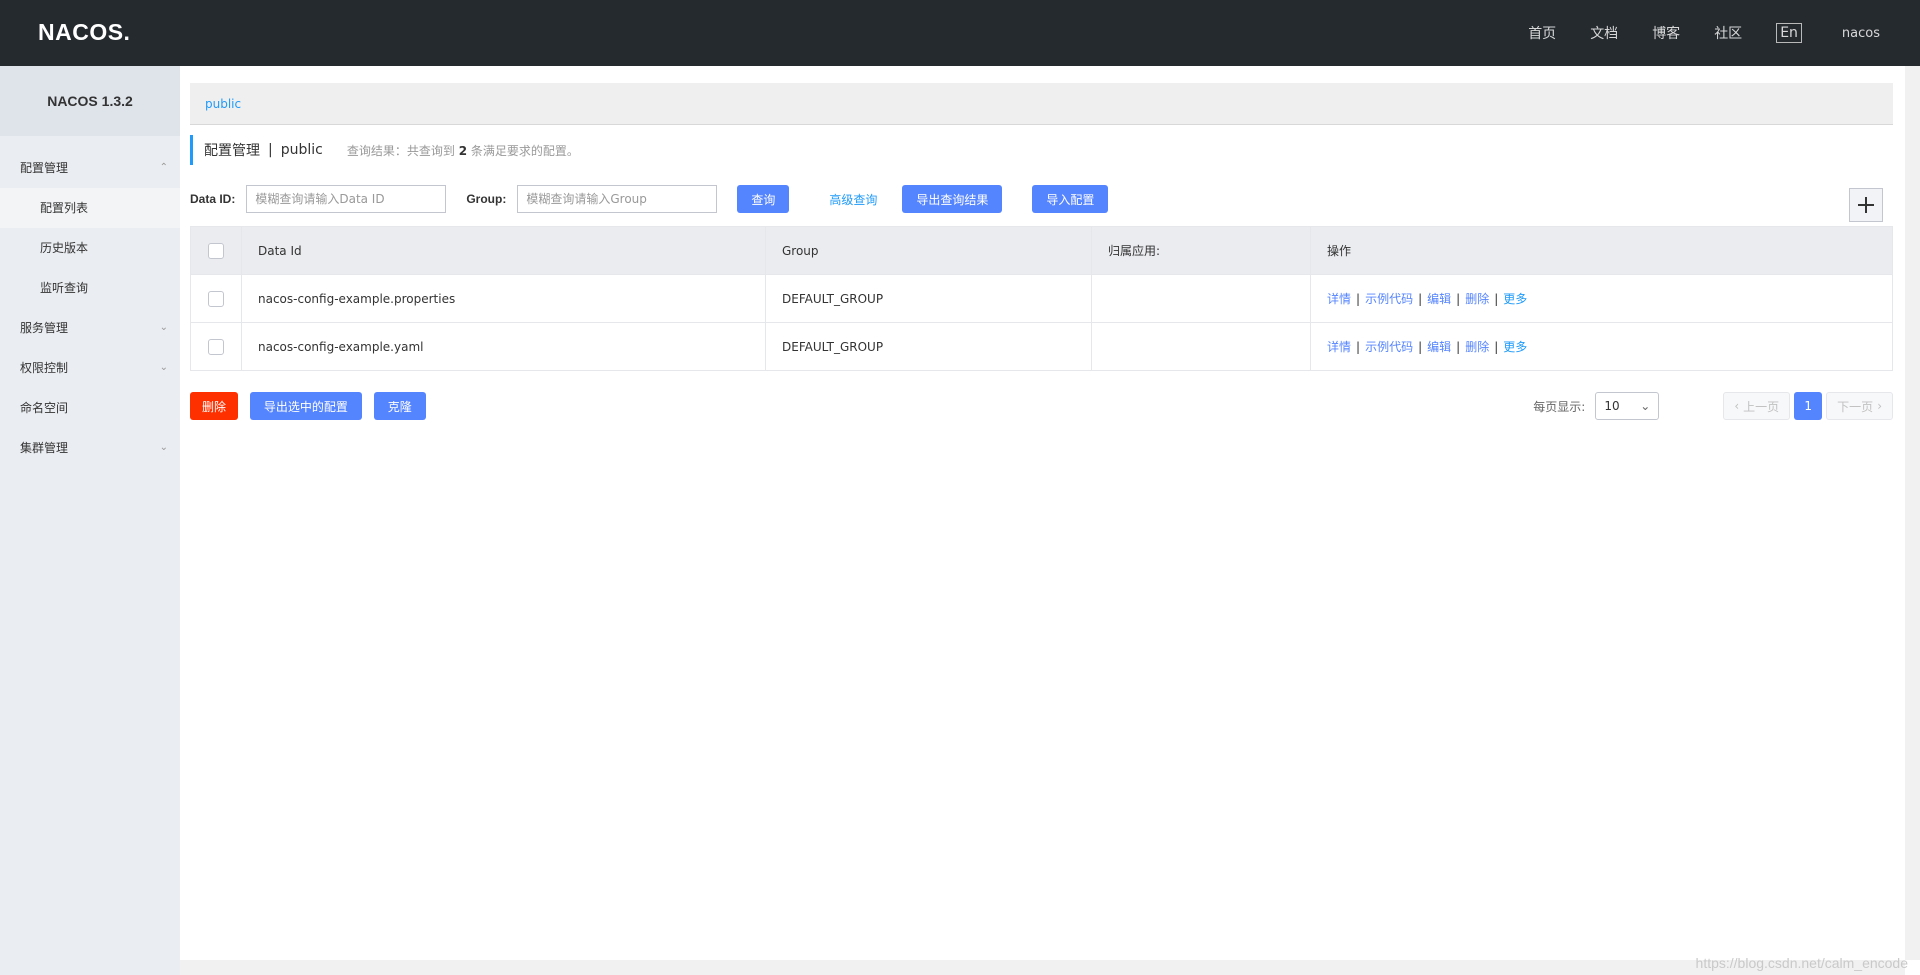  Describe the element at coordinates (1612, 406) in the screenshot. I see `page-size-value: 10` at that location.